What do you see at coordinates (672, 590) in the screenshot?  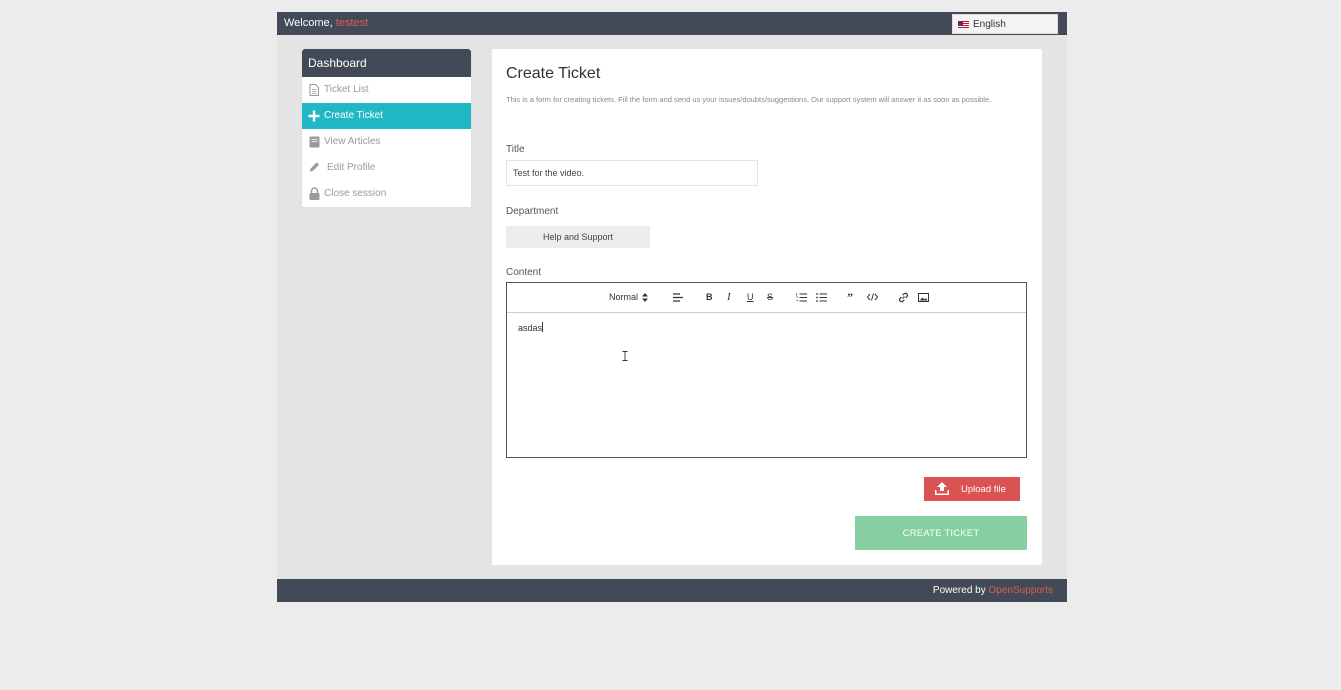 I see `footer: Powered by OpenSupports` at bounding box center [672, 590].